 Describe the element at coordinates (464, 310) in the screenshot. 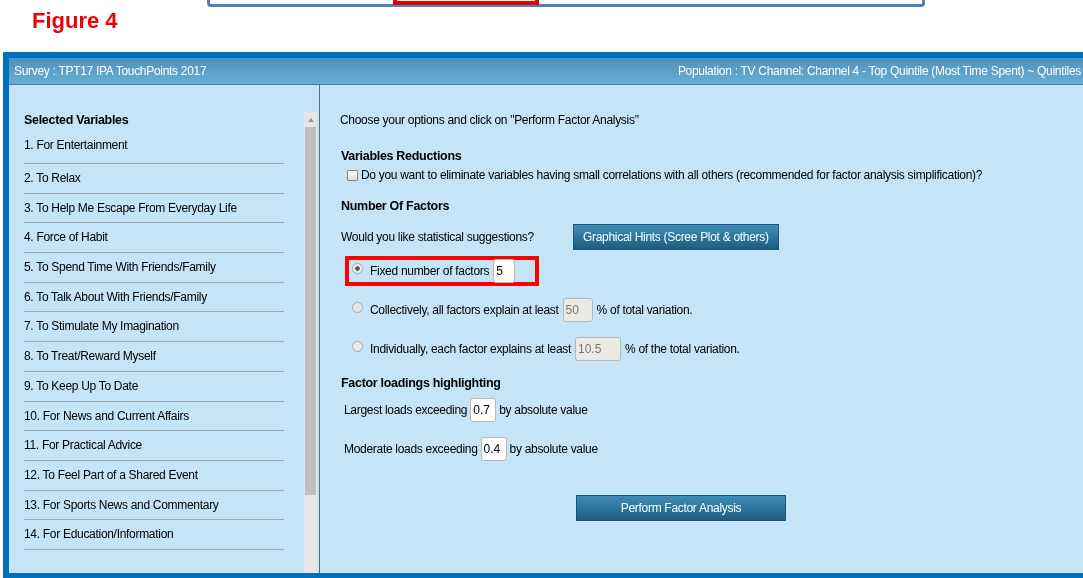

I see `option-label: Collectively, all factors explain at least` at that location.